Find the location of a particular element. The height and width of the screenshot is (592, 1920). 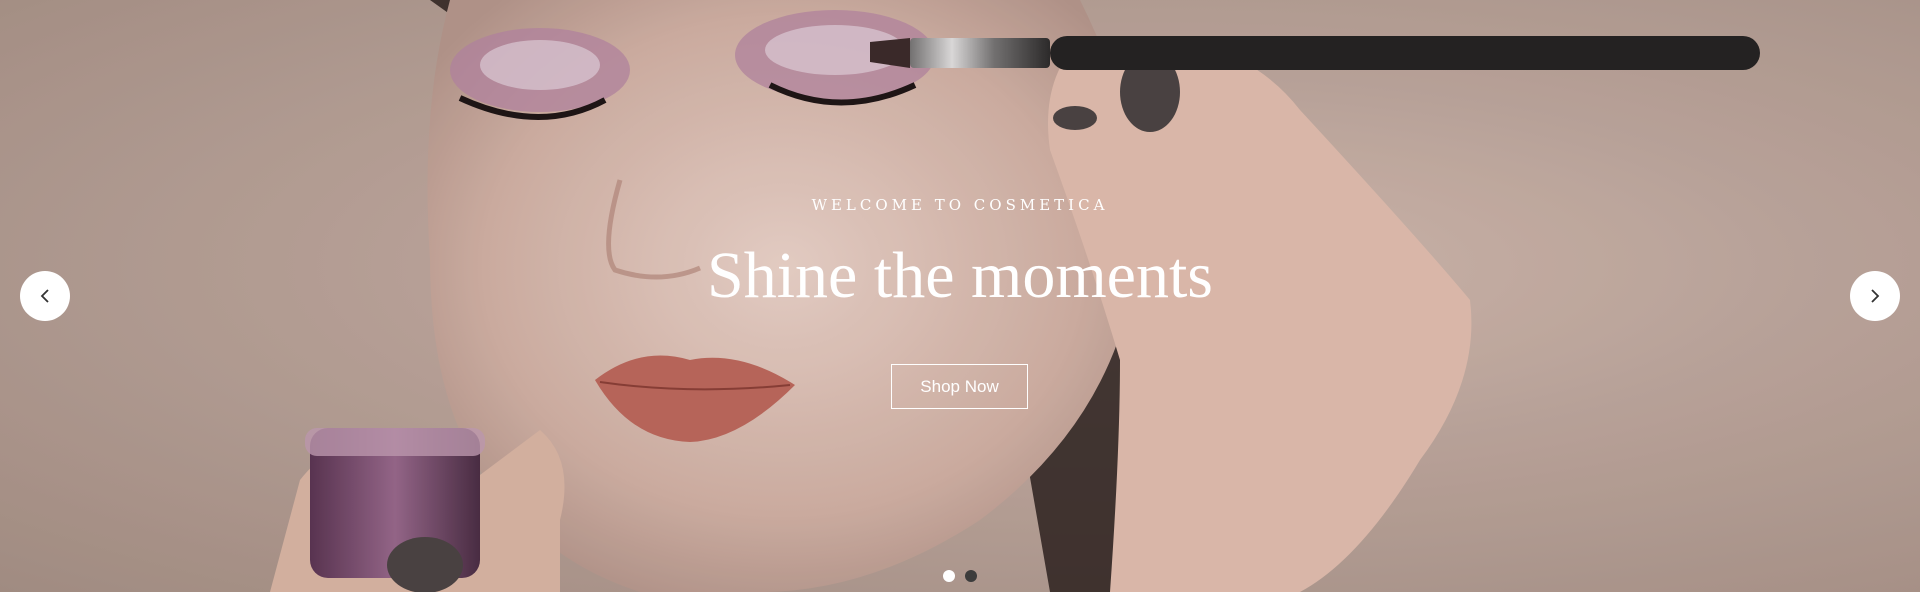

previous-slide-button is located at coordinates (45, 296).